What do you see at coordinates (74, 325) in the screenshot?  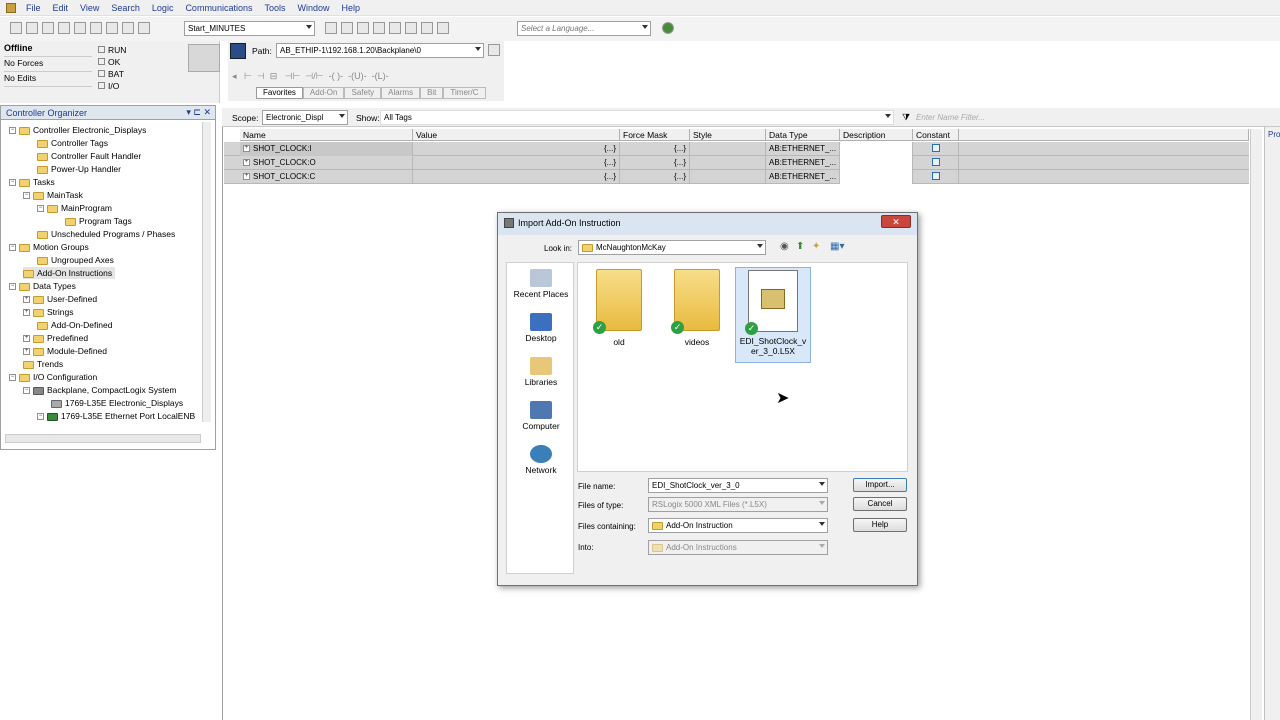 I see `tree-add-on-defined: Add-On-Defined` at bounding box center [74, 325].